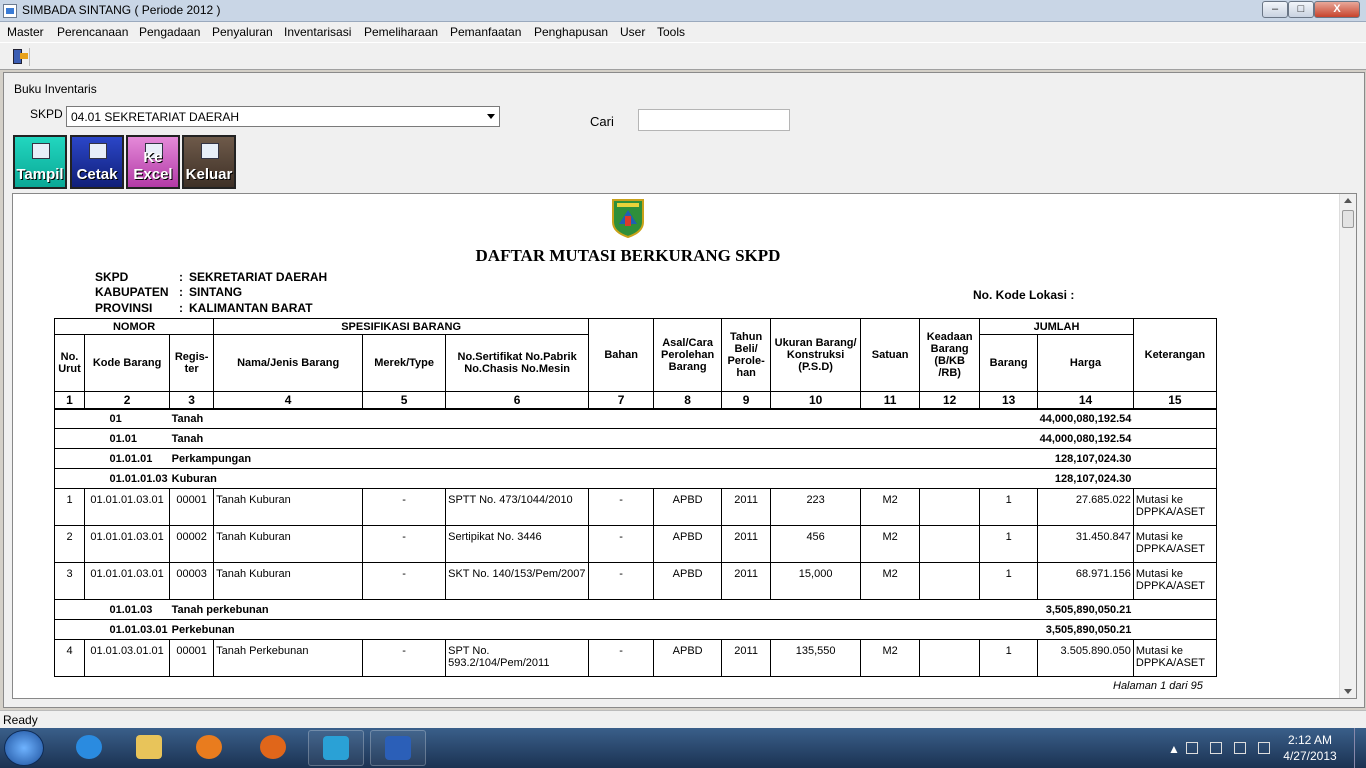 The image size is (1366, 768). What do you see at coordinates (1216, 748) in the screenshot?
I see `battery-icon` at bounding box center [1216, 748].